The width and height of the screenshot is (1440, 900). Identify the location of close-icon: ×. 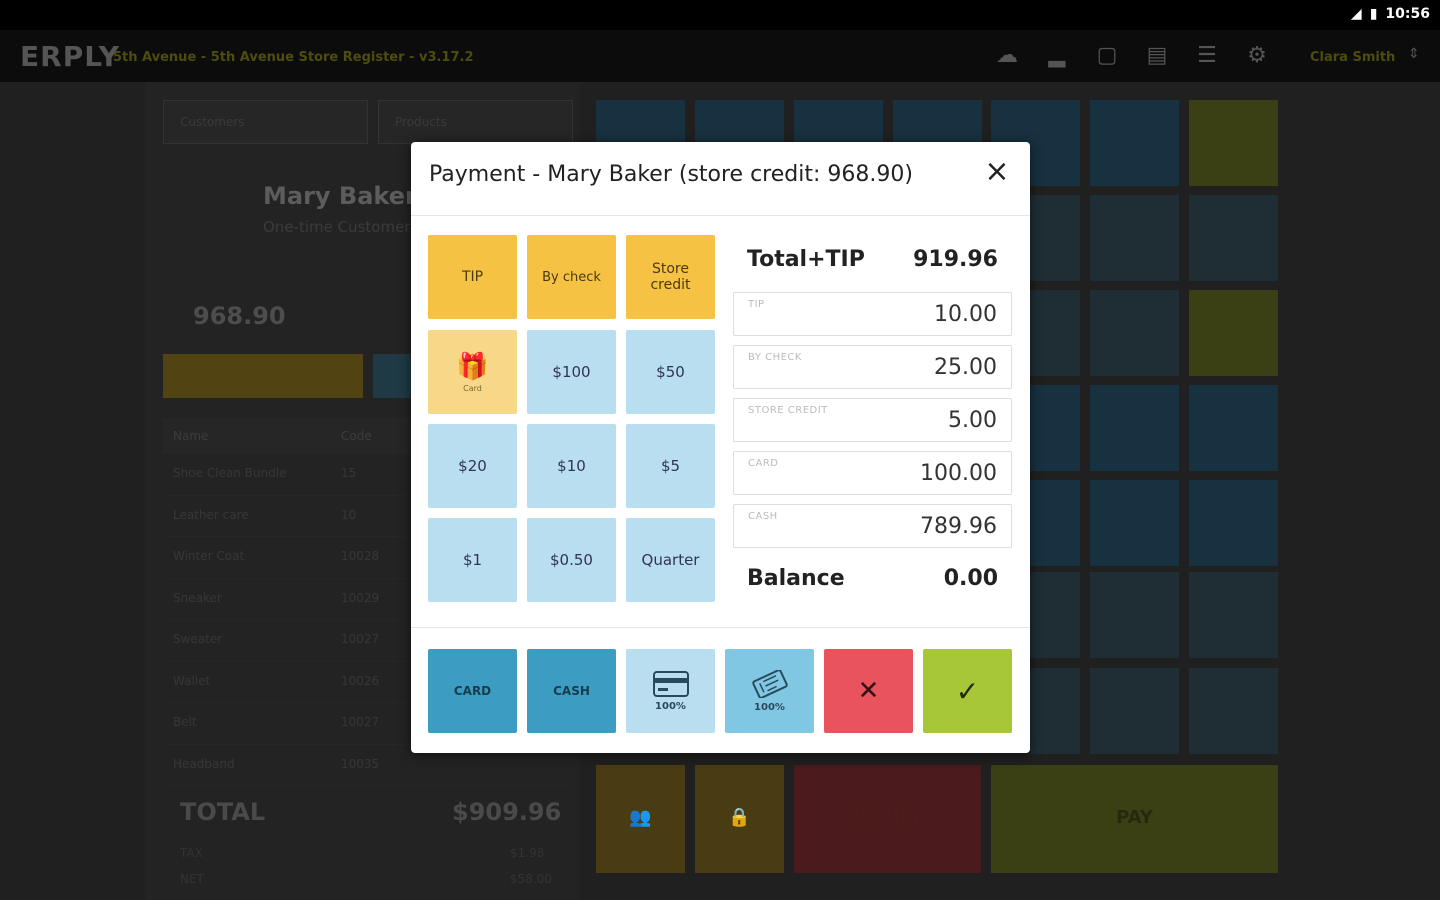
(997, 172).